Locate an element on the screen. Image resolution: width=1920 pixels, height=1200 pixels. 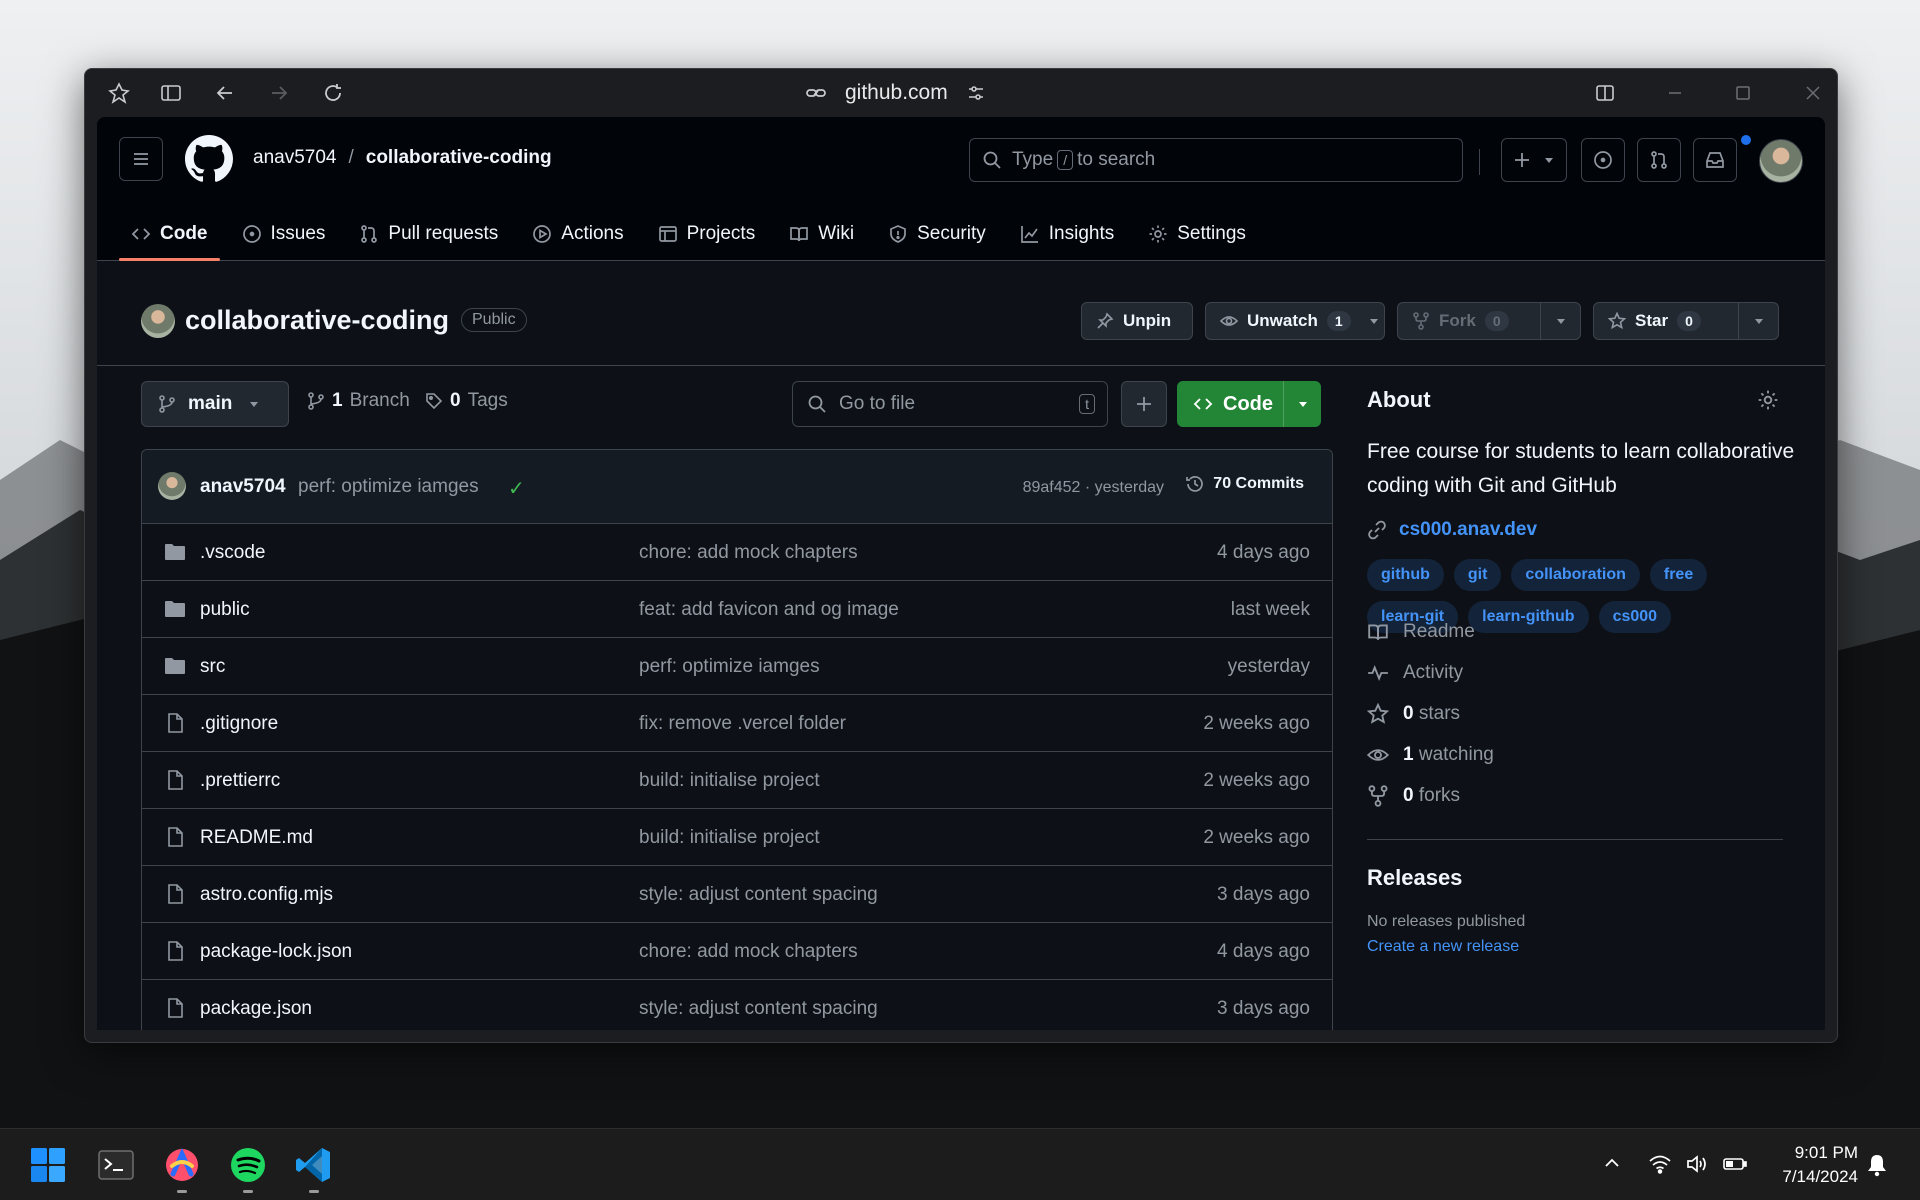
commits-link: 70 Commits is located at coordinates (1244, 484).